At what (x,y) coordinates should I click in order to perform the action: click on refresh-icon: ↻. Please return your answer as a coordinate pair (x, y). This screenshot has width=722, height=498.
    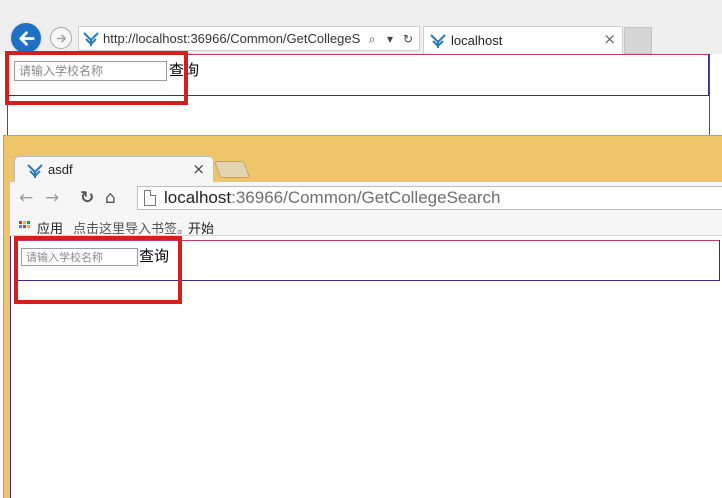
    Looking at the image, I should click on (408, 39).